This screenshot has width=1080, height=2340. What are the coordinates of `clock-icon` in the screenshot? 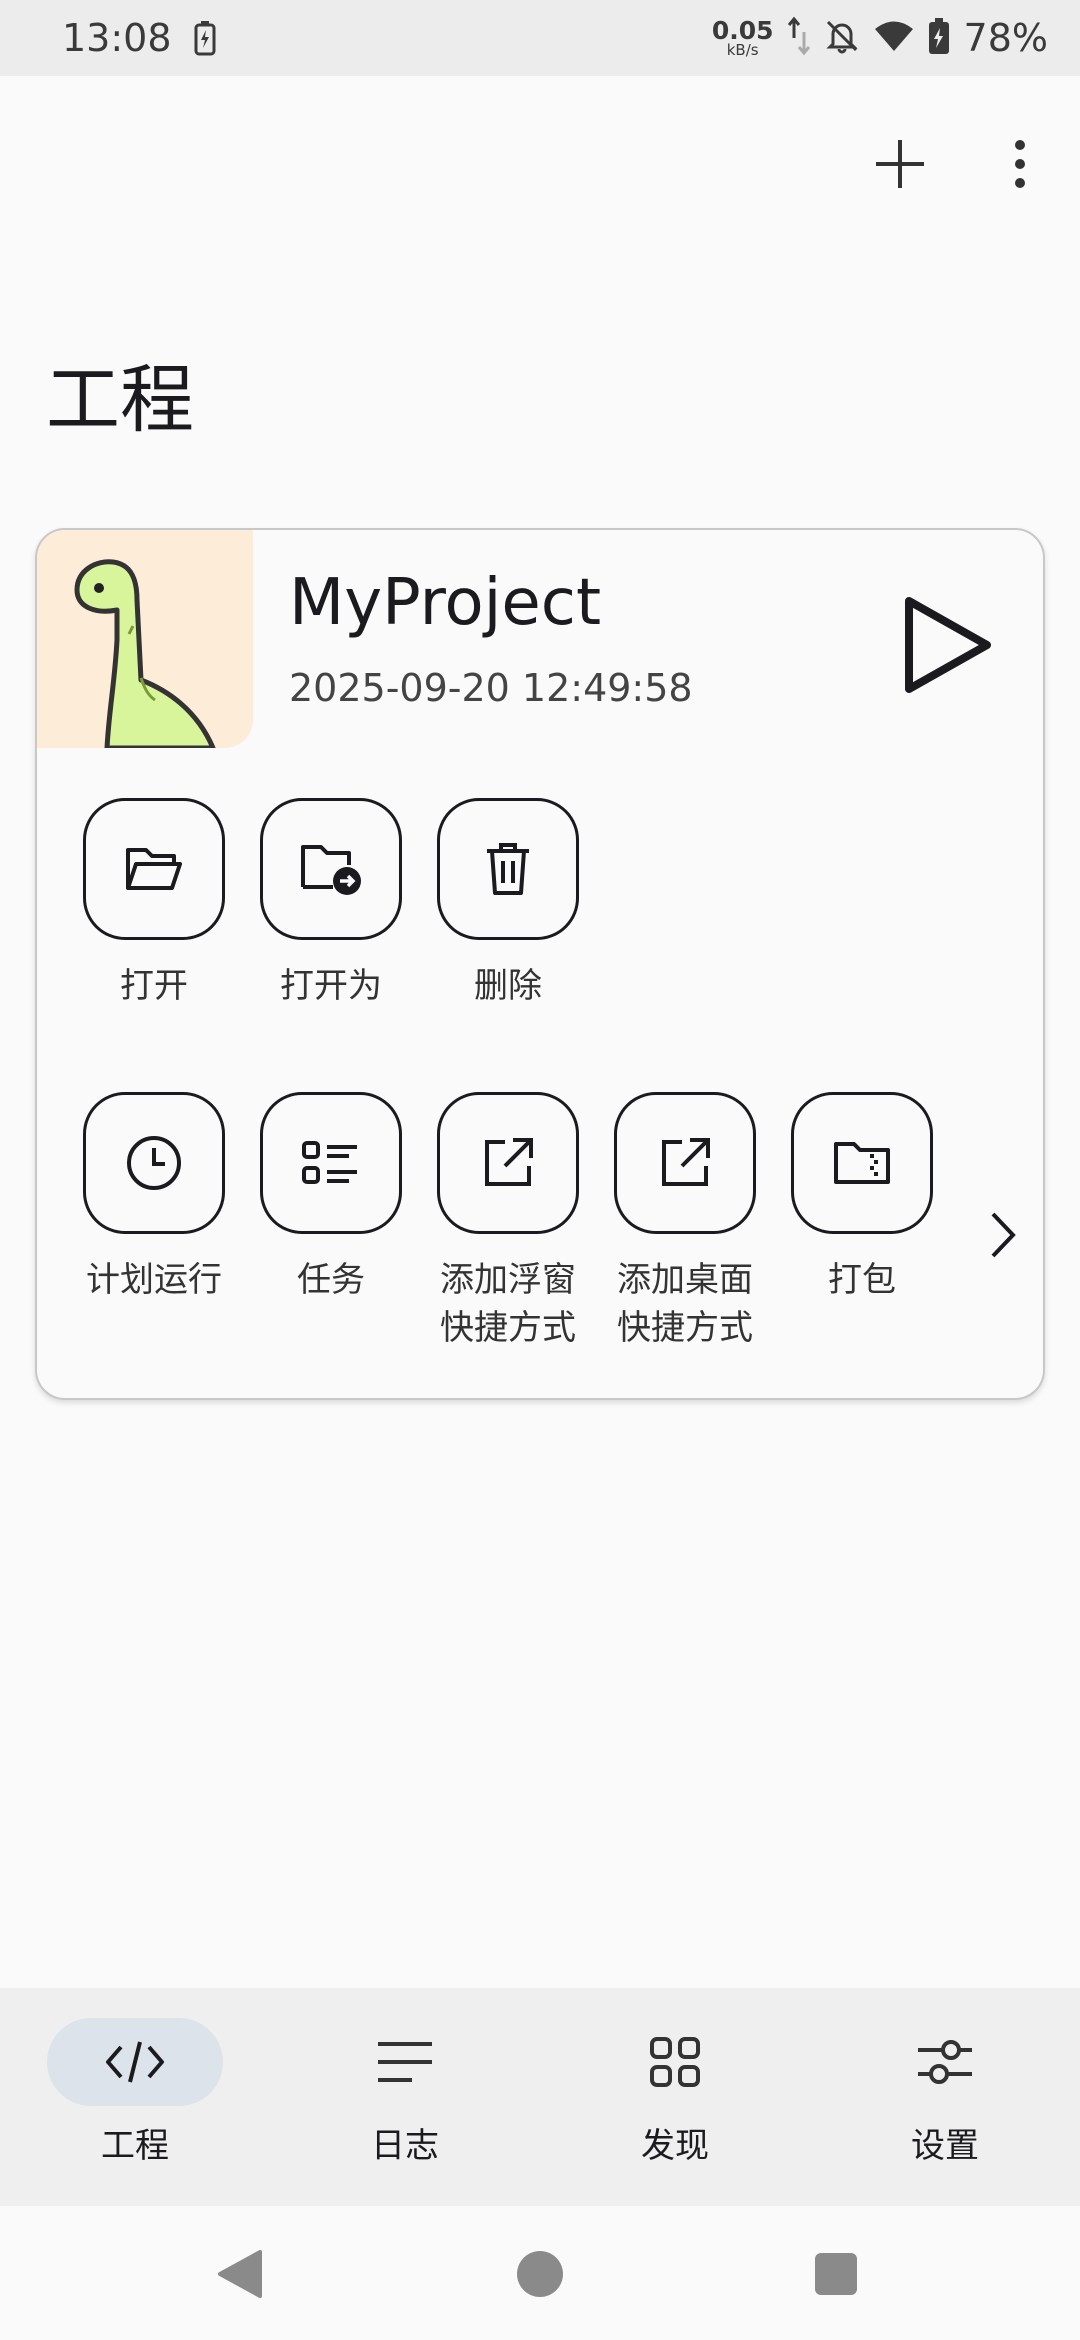 It's located at (154, 1163).